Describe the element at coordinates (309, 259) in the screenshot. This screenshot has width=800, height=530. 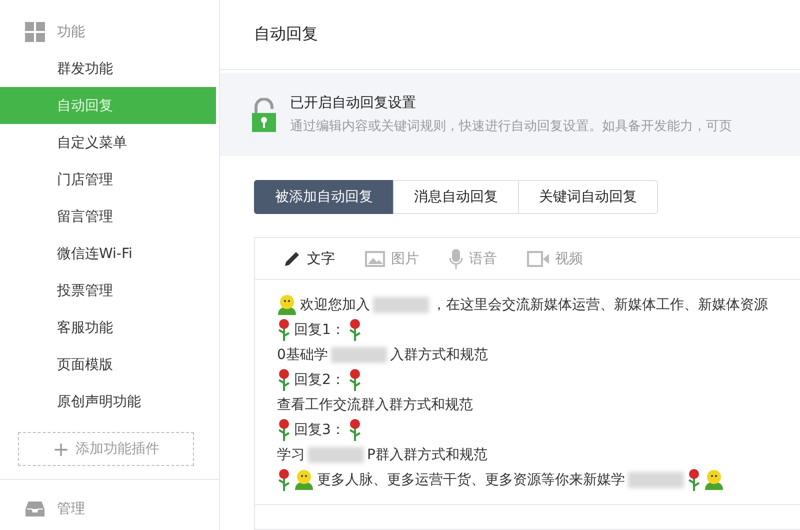
I see `media-type-button: 文字` at that location.